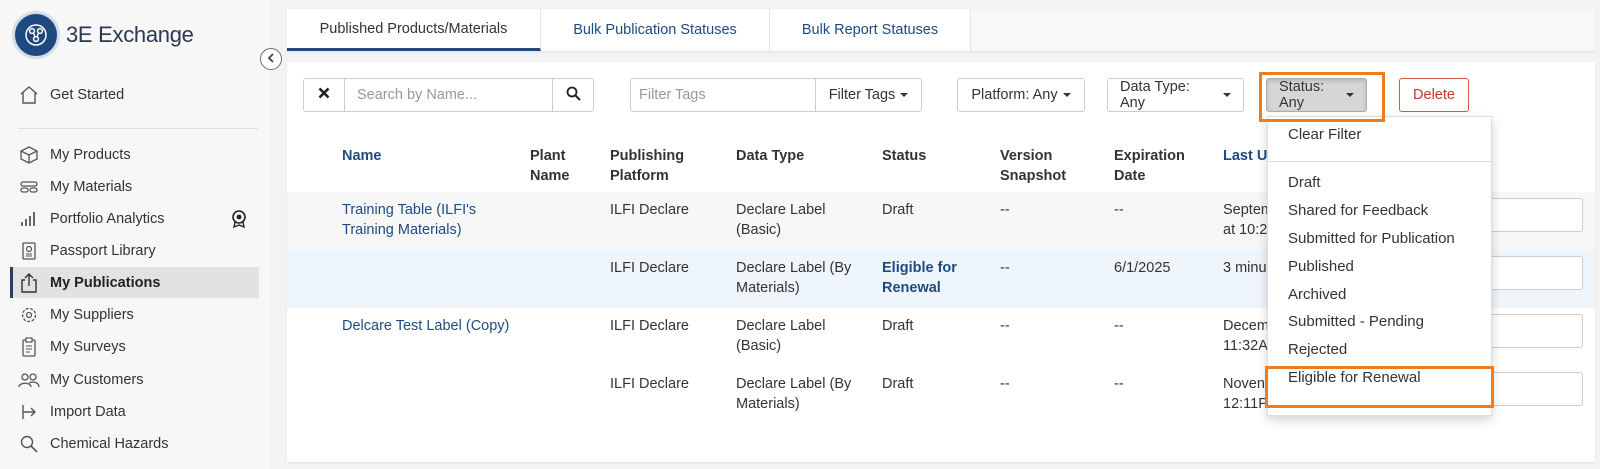  Describe the element at coordinates (1033, 166) in the screenshot. I see `column-header-version-snapshot: Version Snapshot` at that location.